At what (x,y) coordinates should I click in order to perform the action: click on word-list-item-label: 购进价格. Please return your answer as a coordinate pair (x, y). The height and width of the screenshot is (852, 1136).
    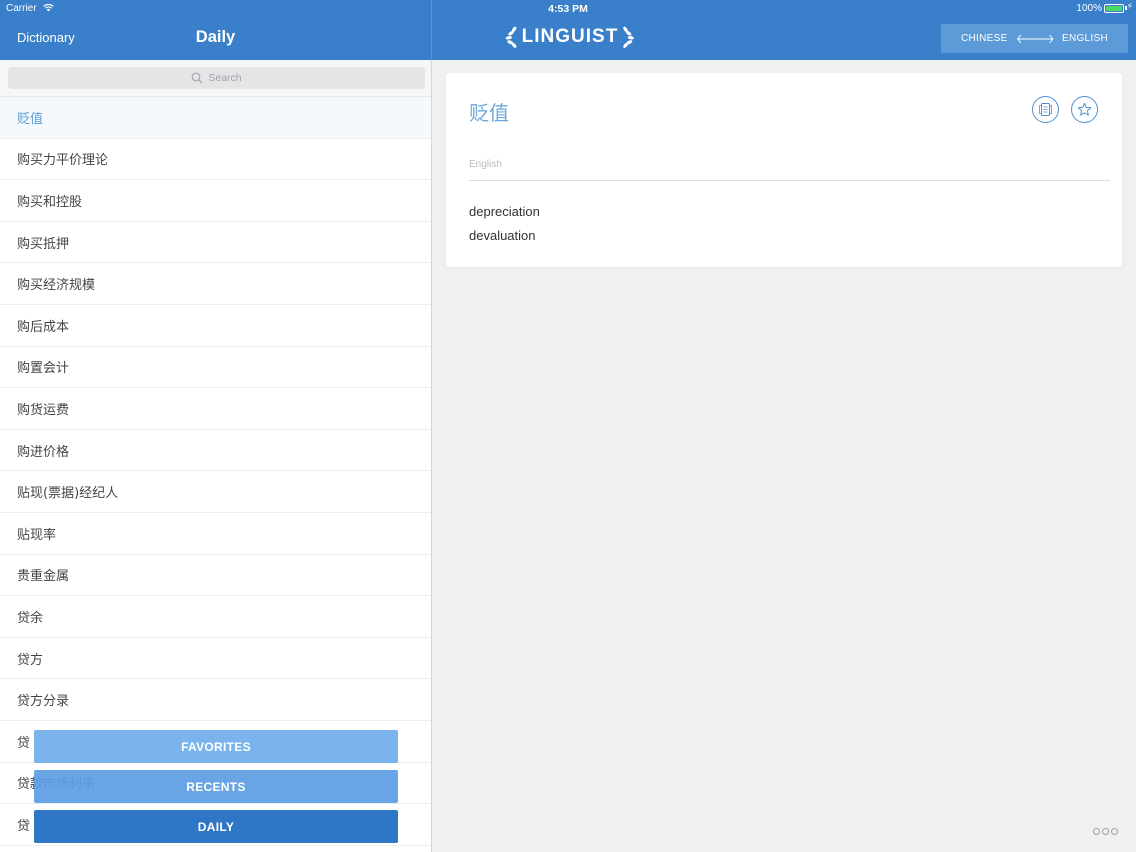
    Looking at the image, I should click on (43, 452).